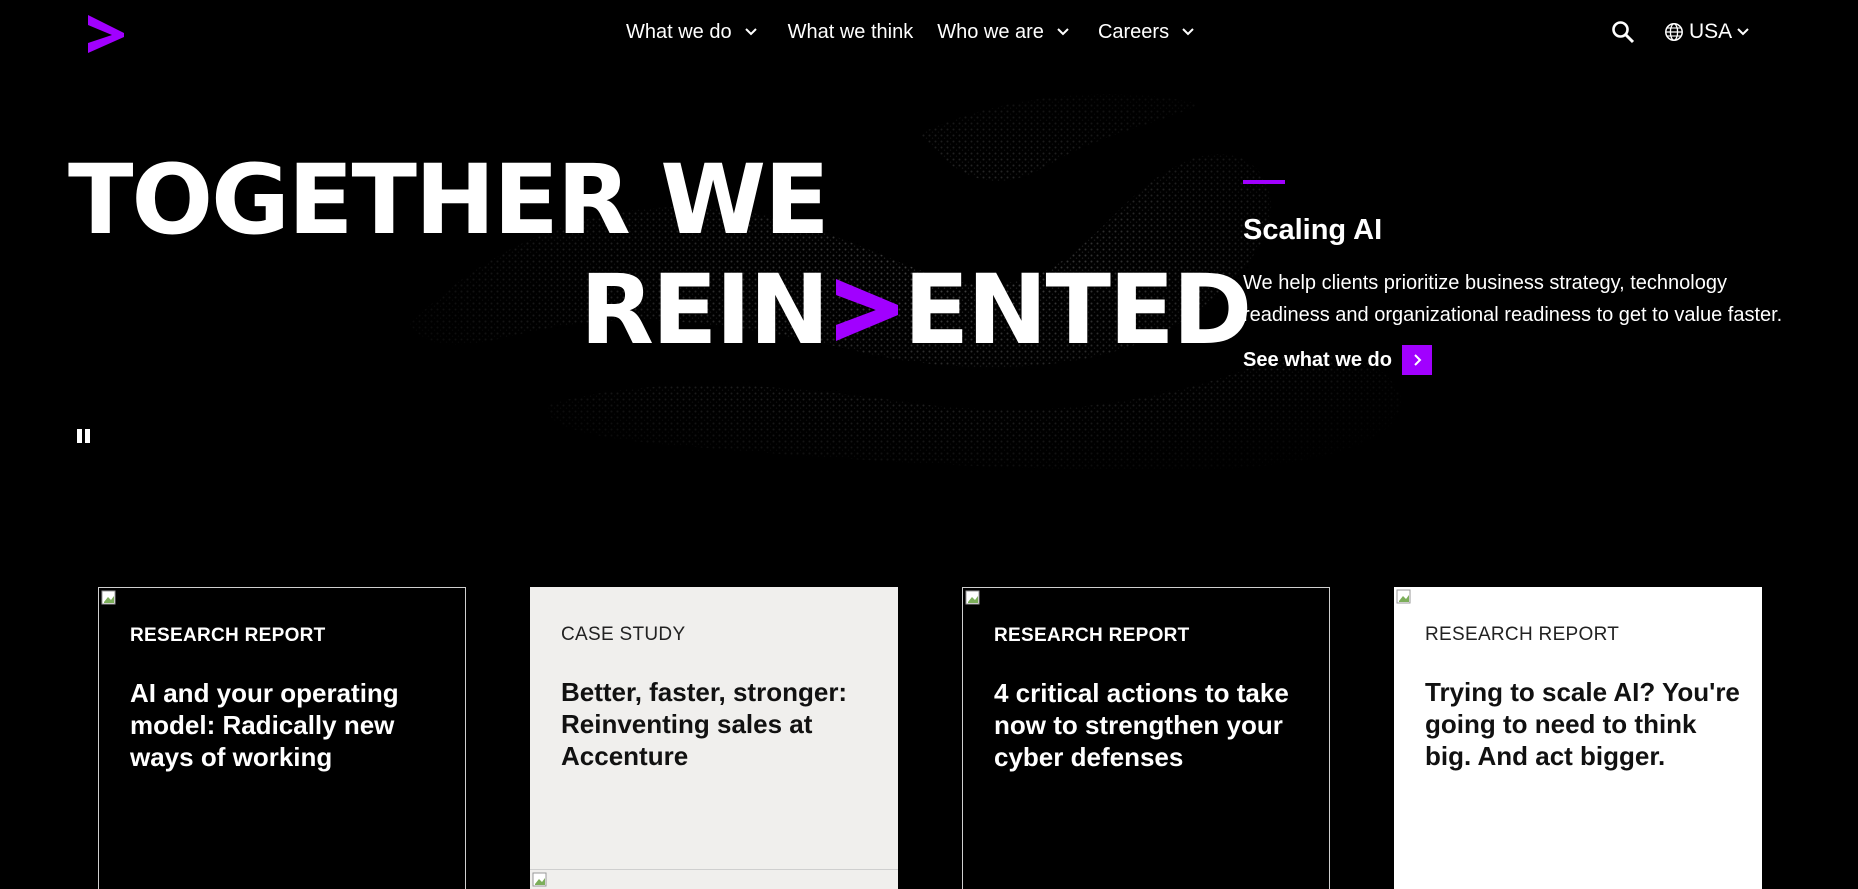 The height and width of the screenshot is (889, 1858). I want to click on nav-item-what-we-do: What we do, so click(692, 32).